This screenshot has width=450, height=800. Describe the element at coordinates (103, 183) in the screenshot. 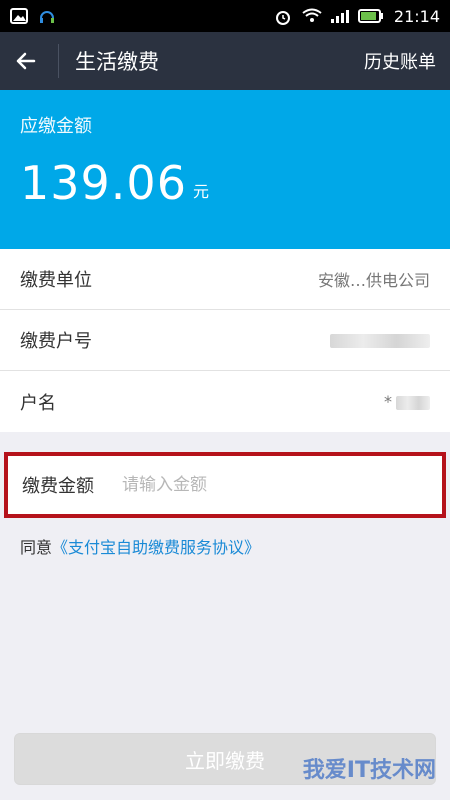

I see `amount-due-value: 139.06` at that location.